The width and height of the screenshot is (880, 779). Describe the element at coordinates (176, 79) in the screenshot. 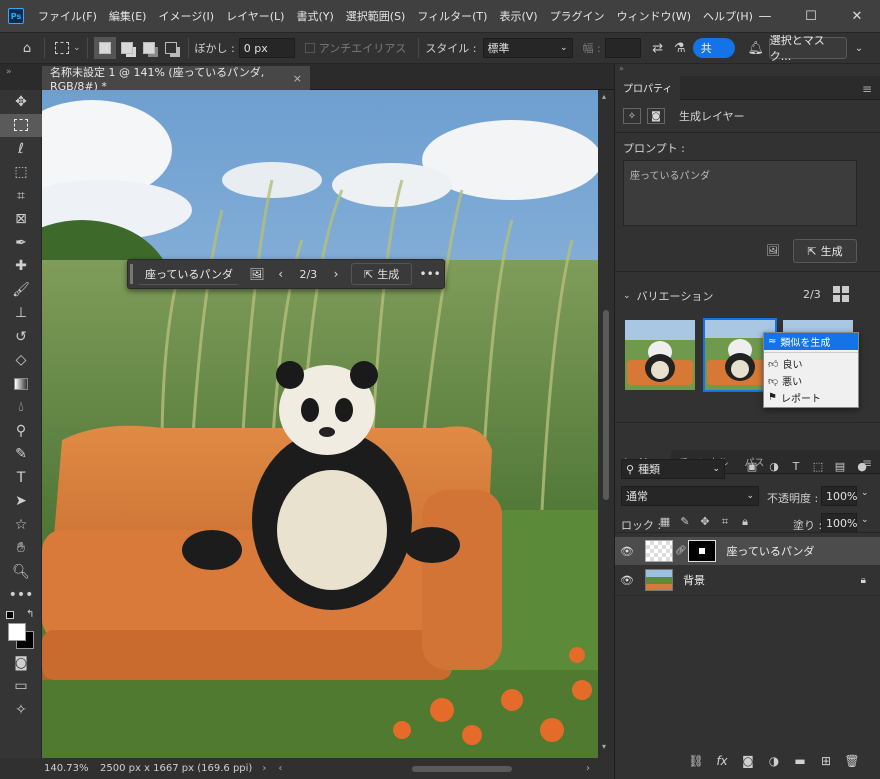

I see `document-tab: 名称未設定 1 @ 141% (座っているパンダ, RGB/8#) * ×` at that location.